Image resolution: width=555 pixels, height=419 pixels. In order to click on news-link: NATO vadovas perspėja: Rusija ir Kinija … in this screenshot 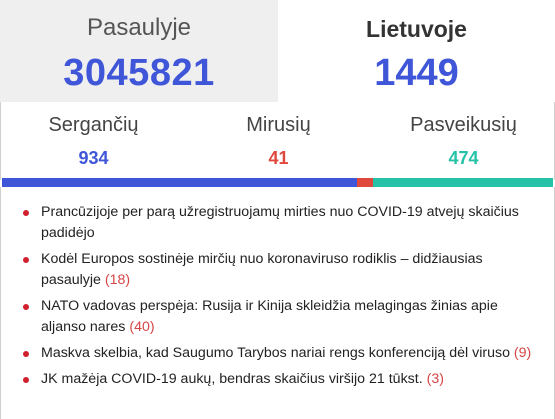, I will do `click(269, 316)`.